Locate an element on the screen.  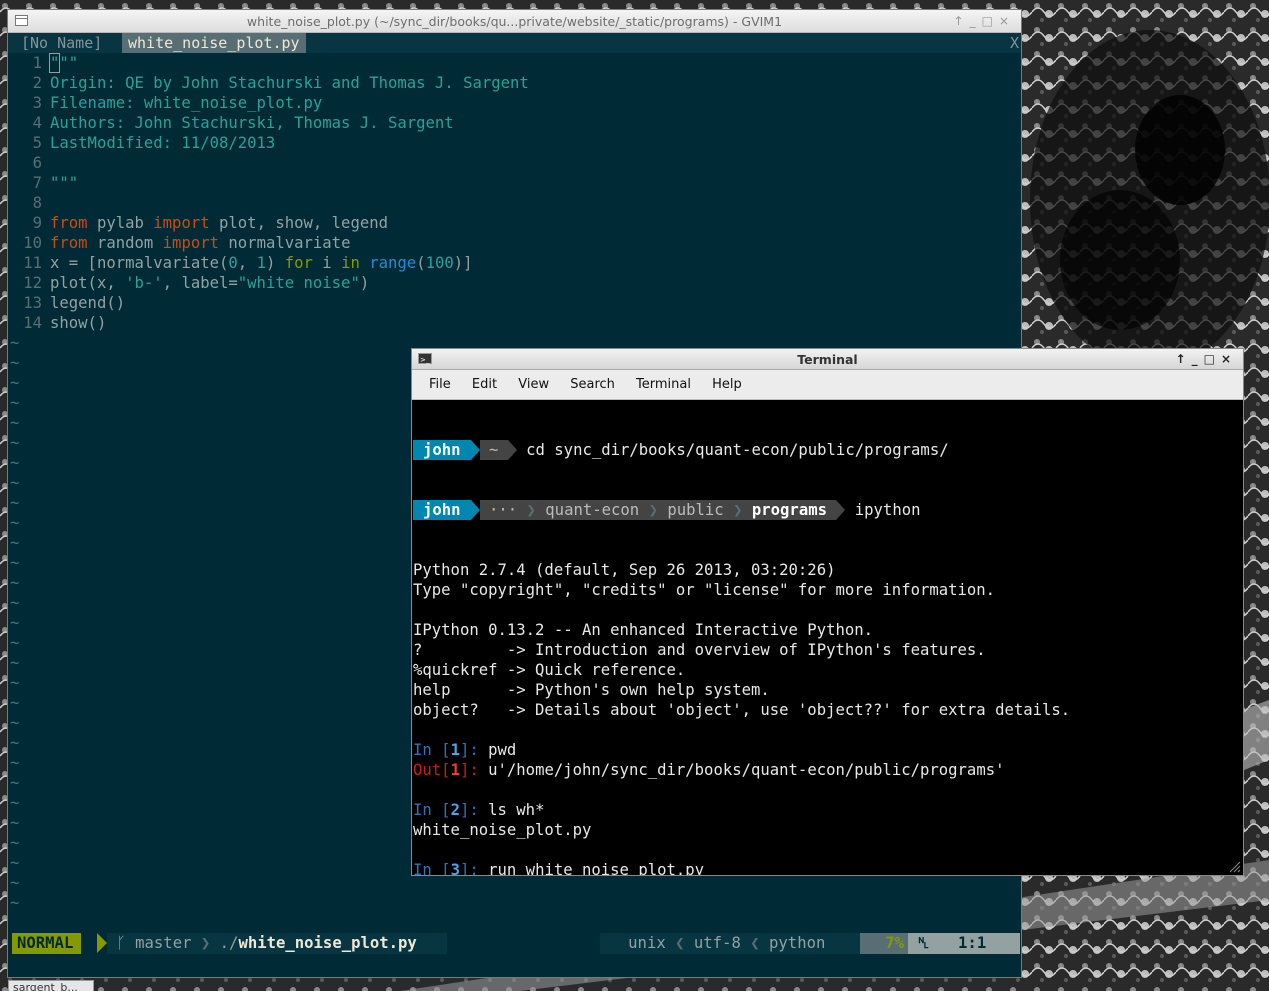
menu-view: View is located at coordinates (533, 384).